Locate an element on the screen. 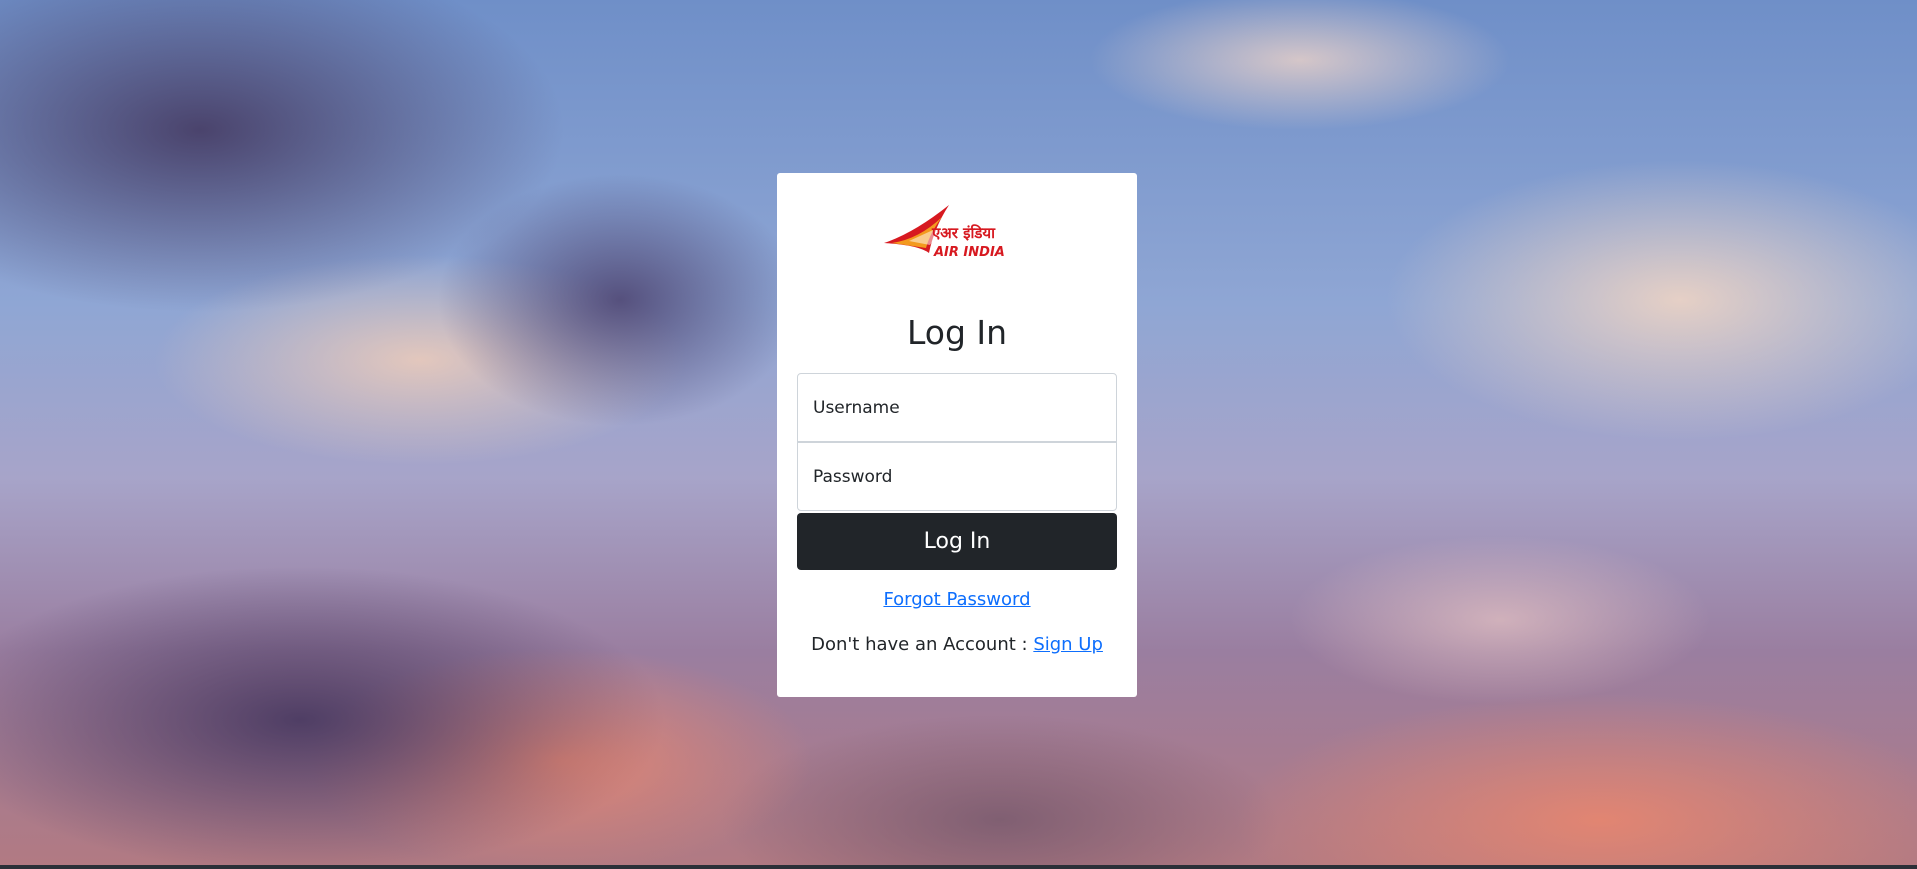 This screenshot has height=869, width=1917. signup-link: Sign Up is located at coordinates (1068, 644).